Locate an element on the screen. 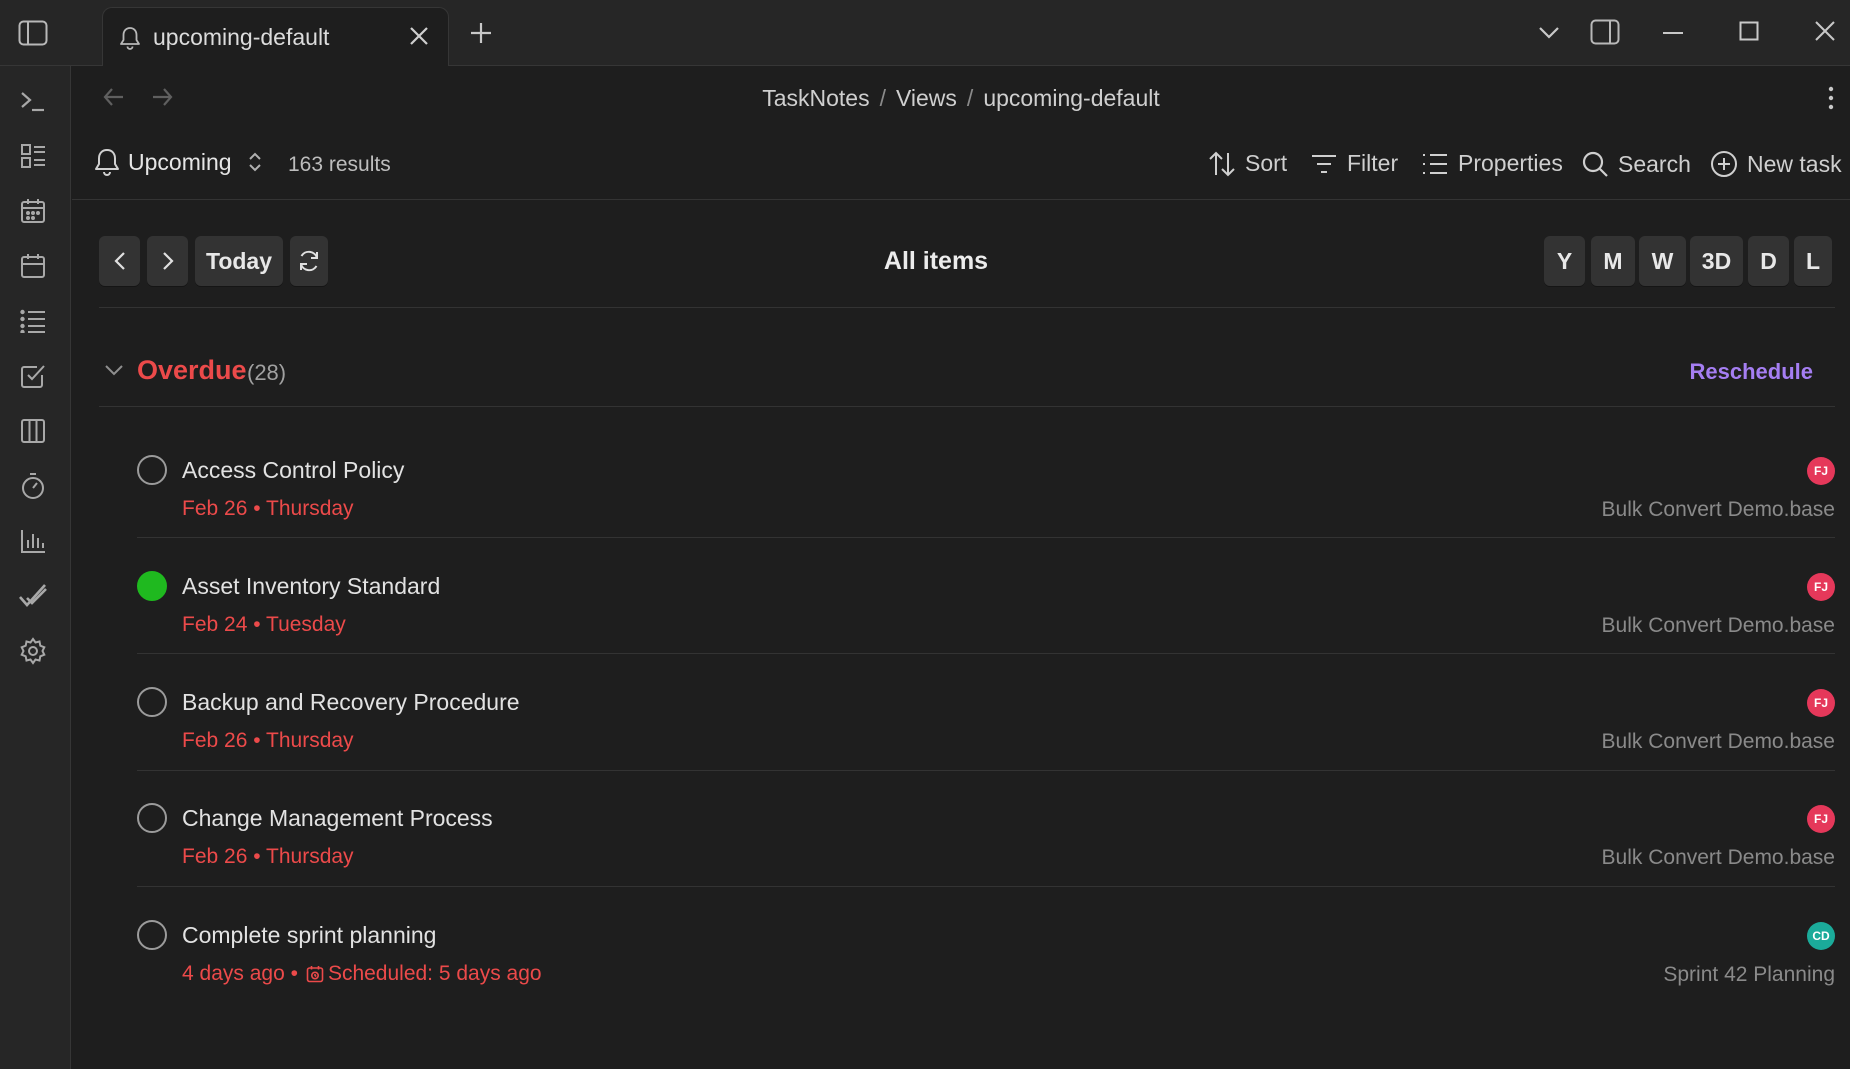  search-label: Search is located at coordinates (1654, 163).